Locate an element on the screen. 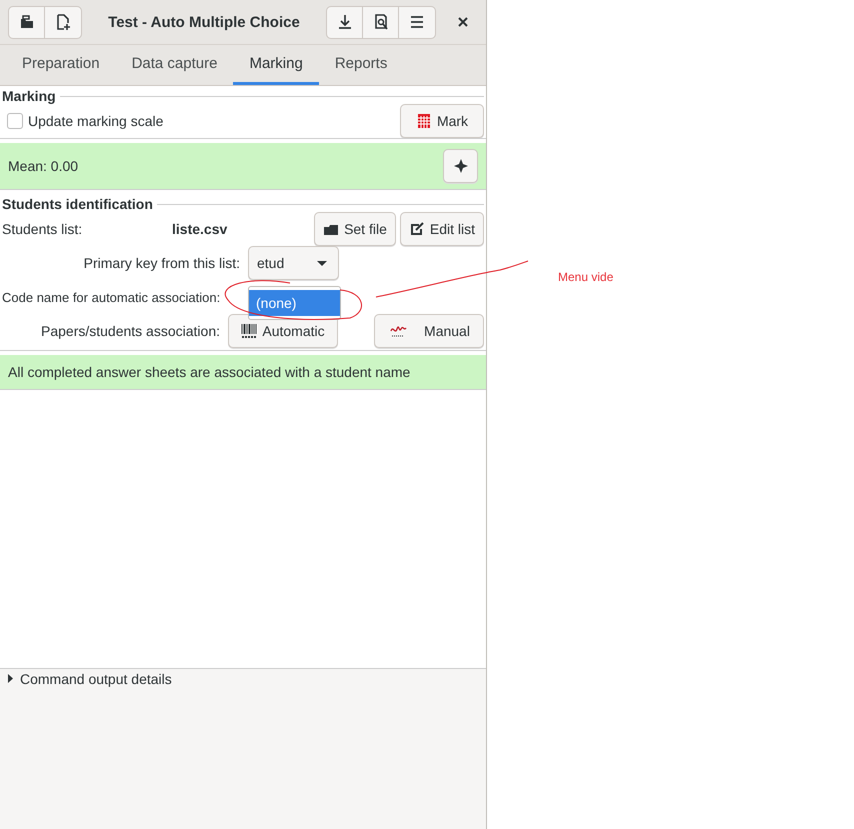 This screenshot has width=854, height=829. primary-key-dropdown: etud is located at coordinates (293, 263).